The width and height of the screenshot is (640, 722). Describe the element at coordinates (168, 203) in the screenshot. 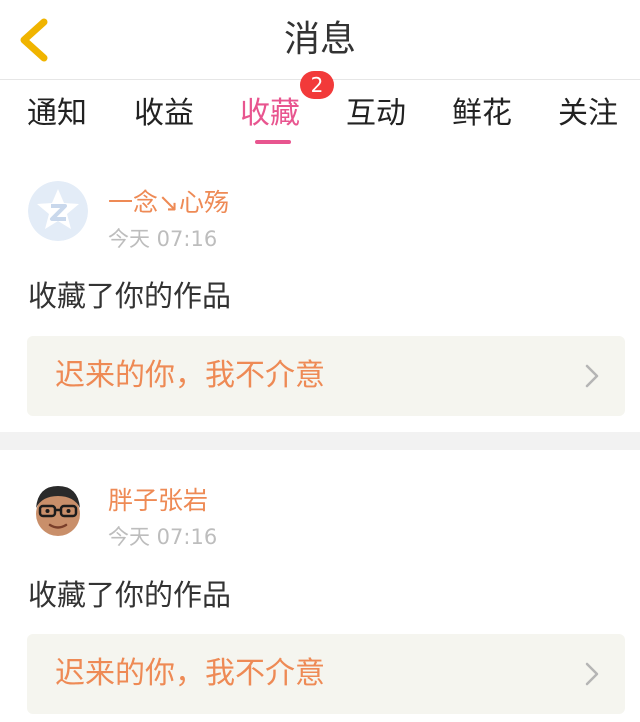

I see `username: 一念↘心殇` at that location.